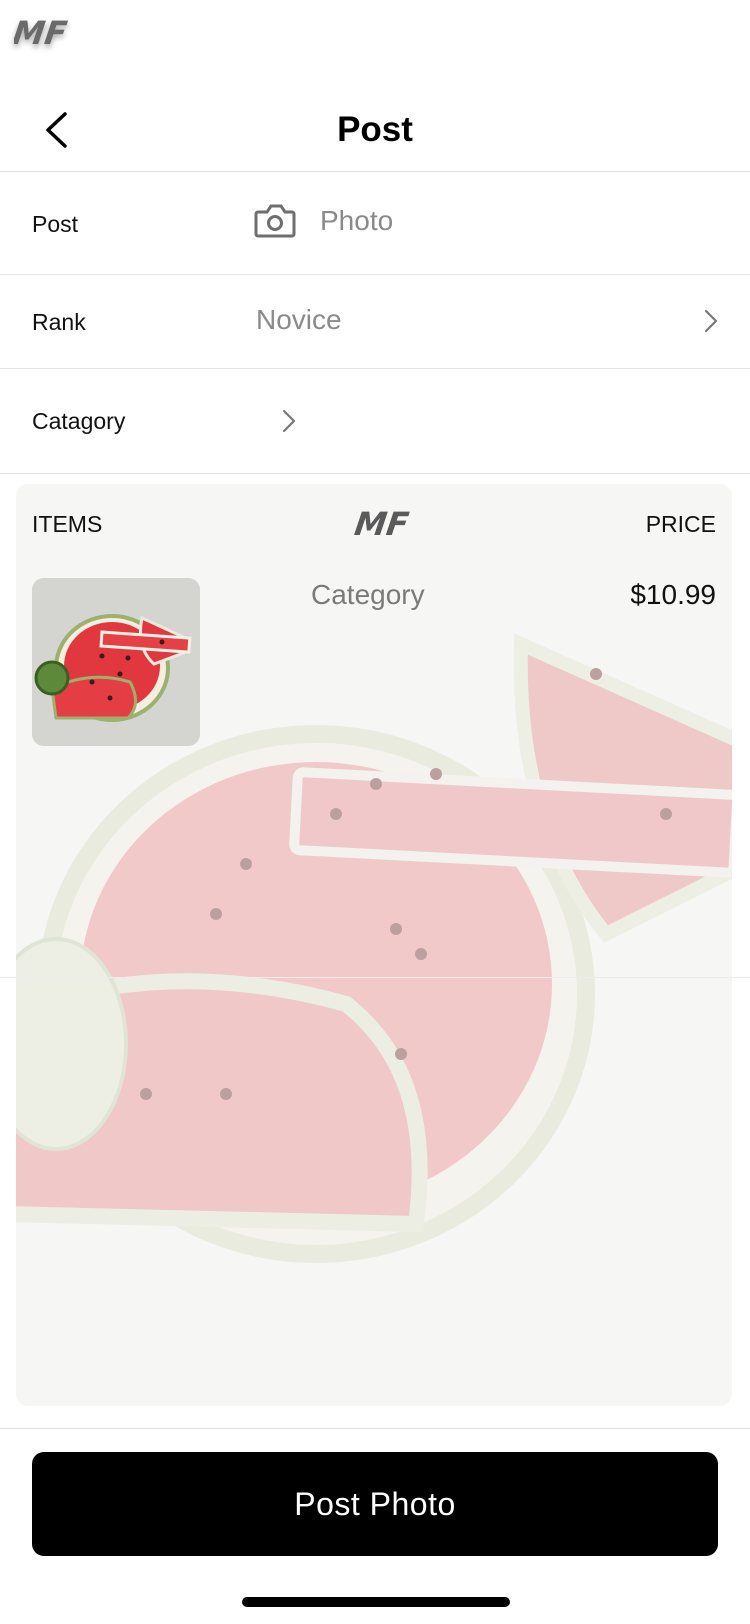 This screenshot has height=1624, width=750. I want to click on home-indicator, so click(376, 1602).